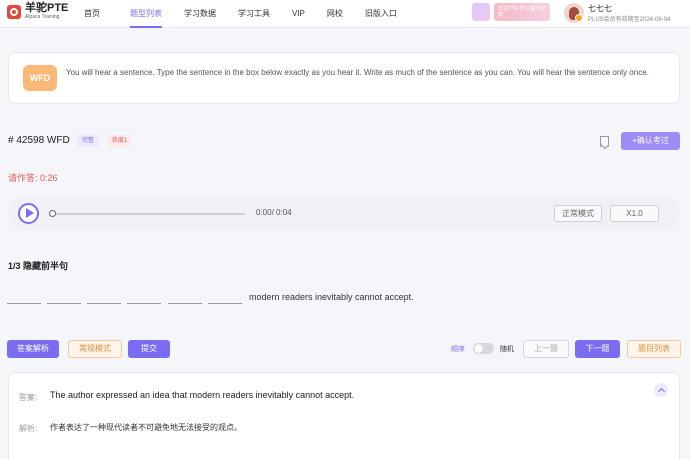 Image resolution: width=690 pixels, height=459 pixels. I want to click on nav-online-school: 网校, so click(335, 14).